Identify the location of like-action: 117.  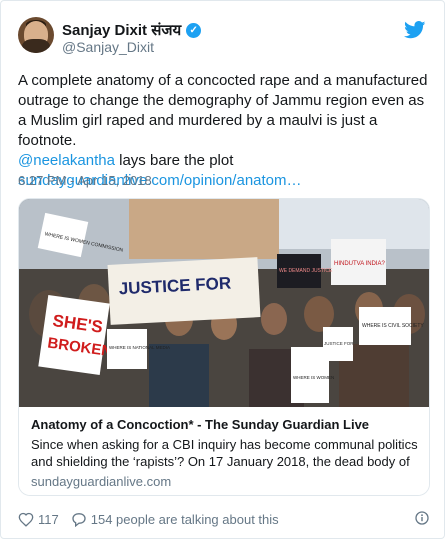
(38, 519).